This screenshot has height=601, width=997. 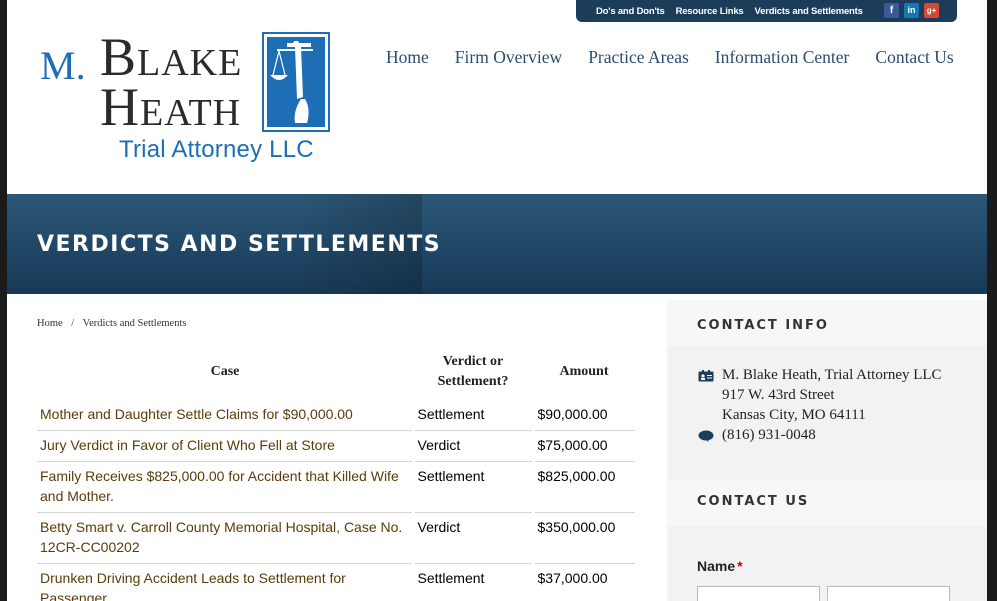 What do you see at coordinates (583, 446) in the screenshot?
I see `case-amount: $75,000.00` at bounding box center [583, 446].